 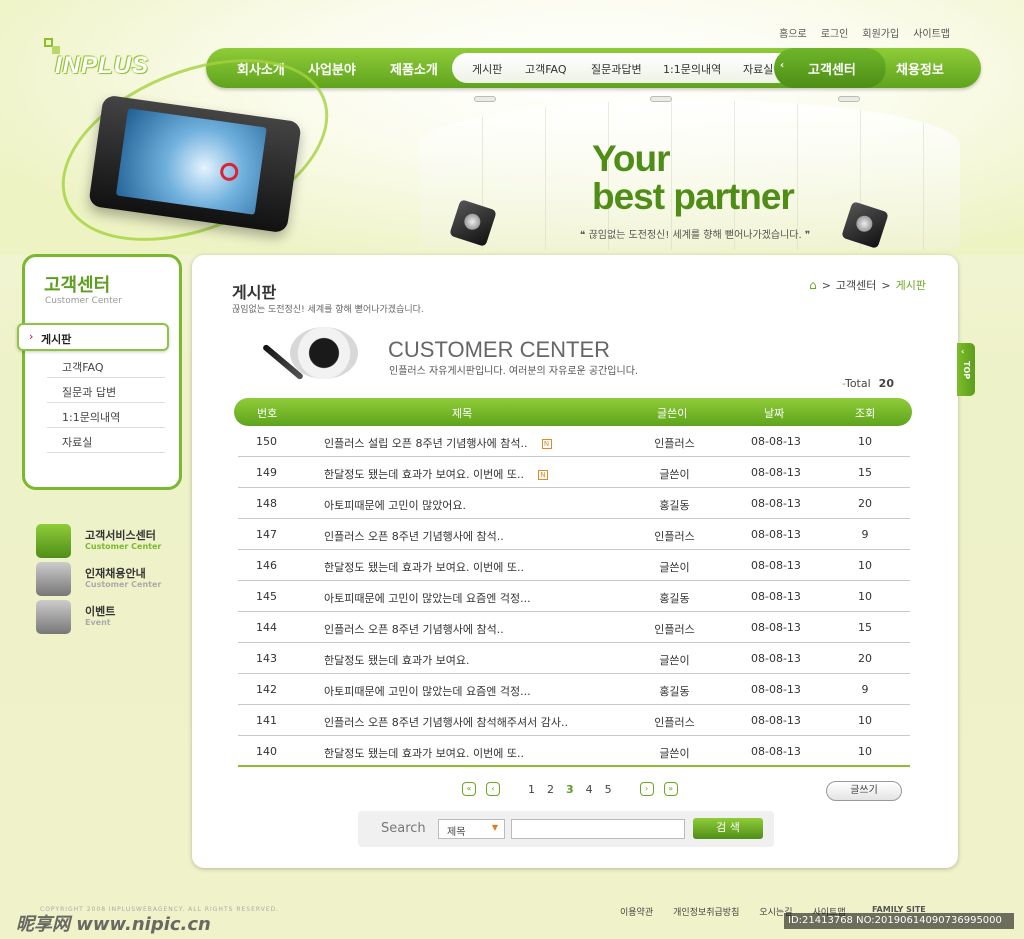 I want to click on subnav-faq: 고객FAQ, so click(x=546, y=69).